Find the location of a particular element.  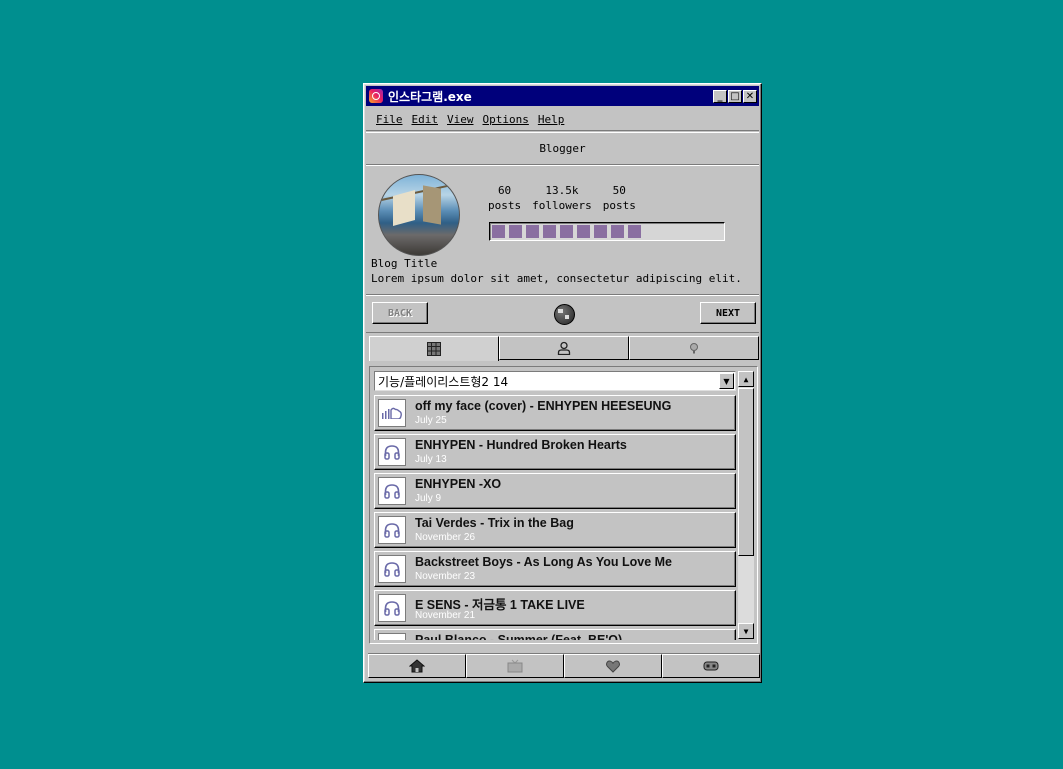

stat-value: 60 is located at coordinates (504, 190).